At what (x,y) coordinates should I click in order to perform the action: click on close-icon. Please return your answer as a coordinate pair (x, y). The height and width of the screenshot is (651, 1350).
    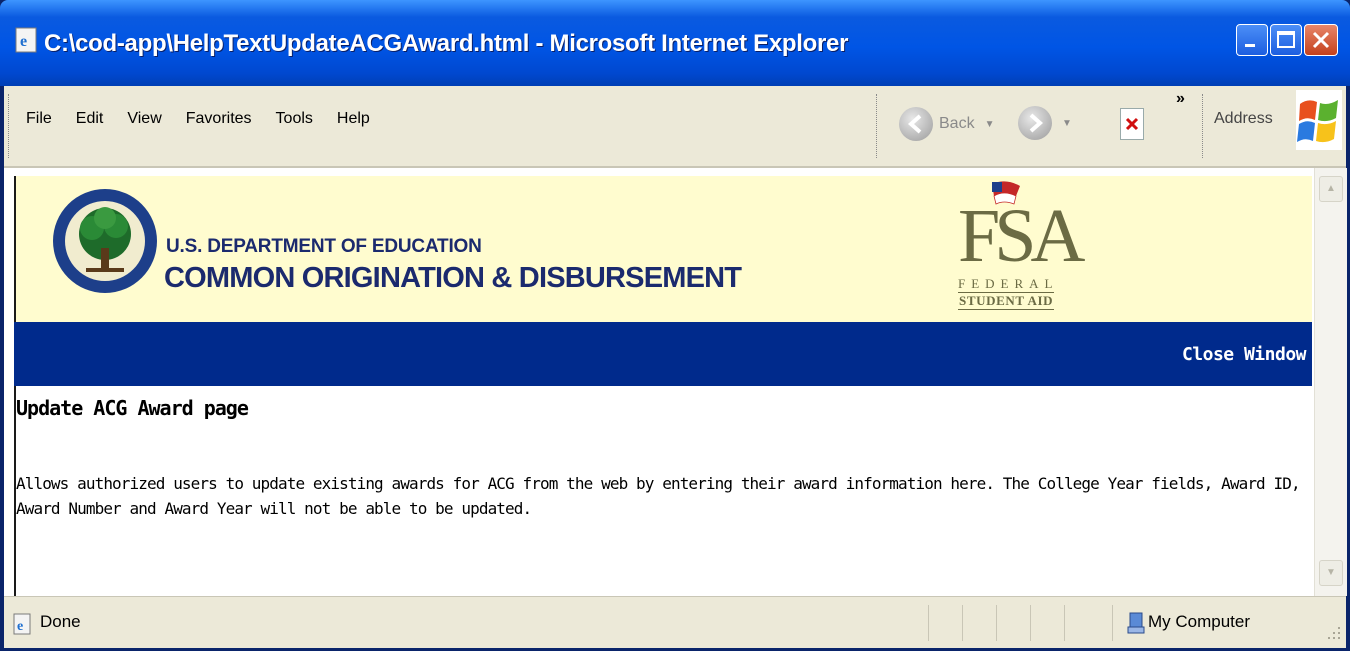
    Looking at the image, I should click on (1321, 40).